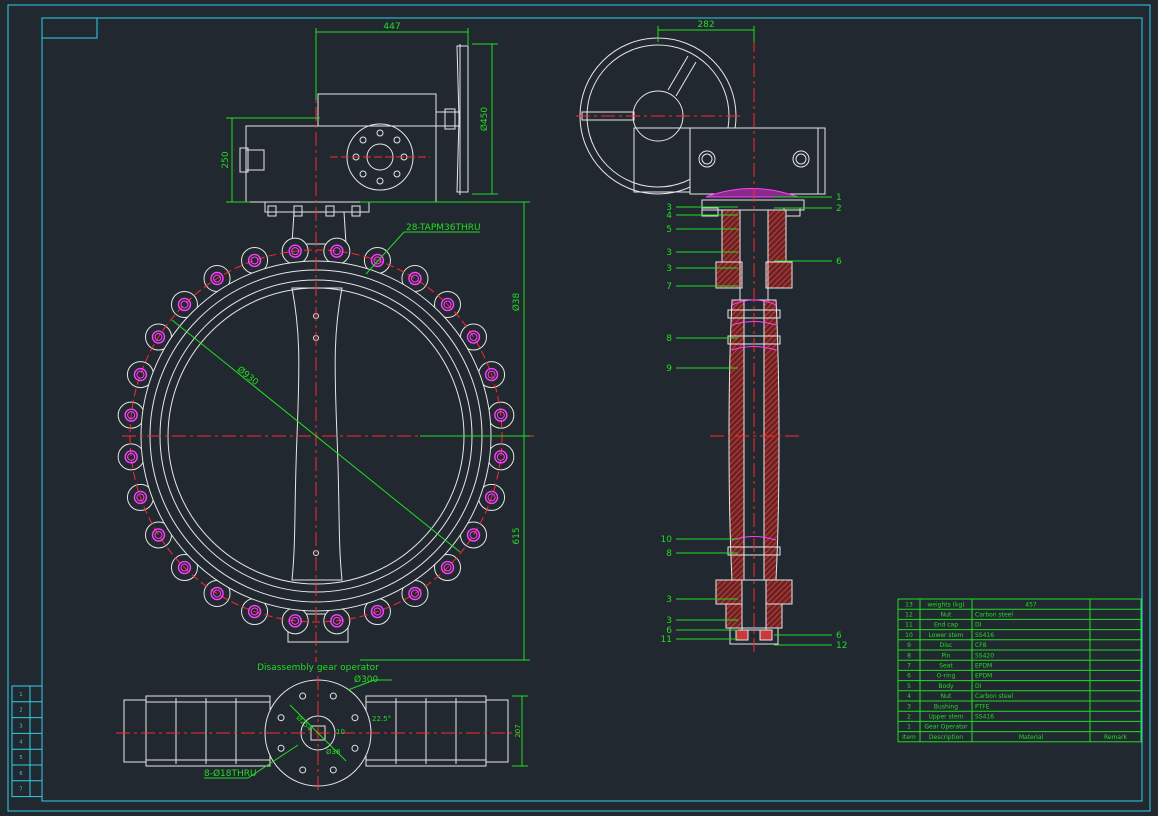  I want to click on gearbox-body, so click(341, 164).